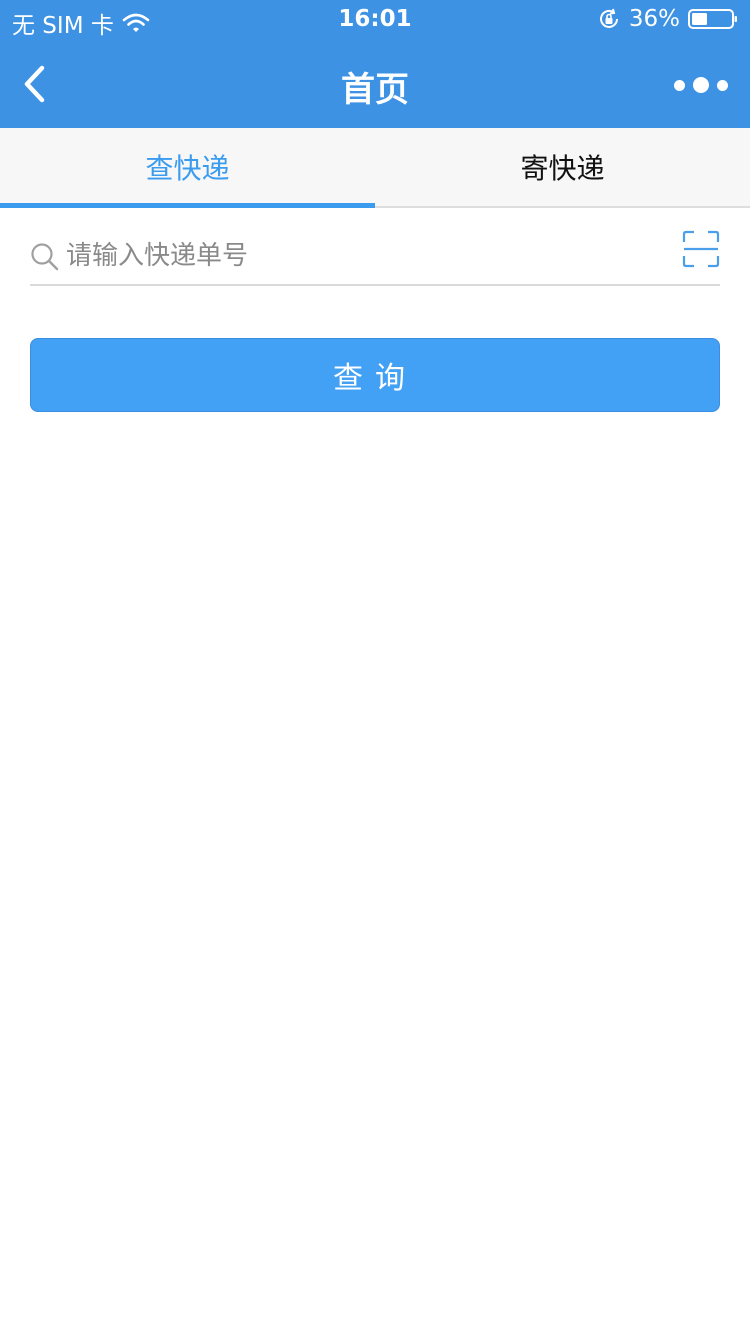 Image resolution: width=750 pixels, height=1334 pixels. Describe the element at coordinates (45, 257) in the screenshot. I see `search-icon` at that location.